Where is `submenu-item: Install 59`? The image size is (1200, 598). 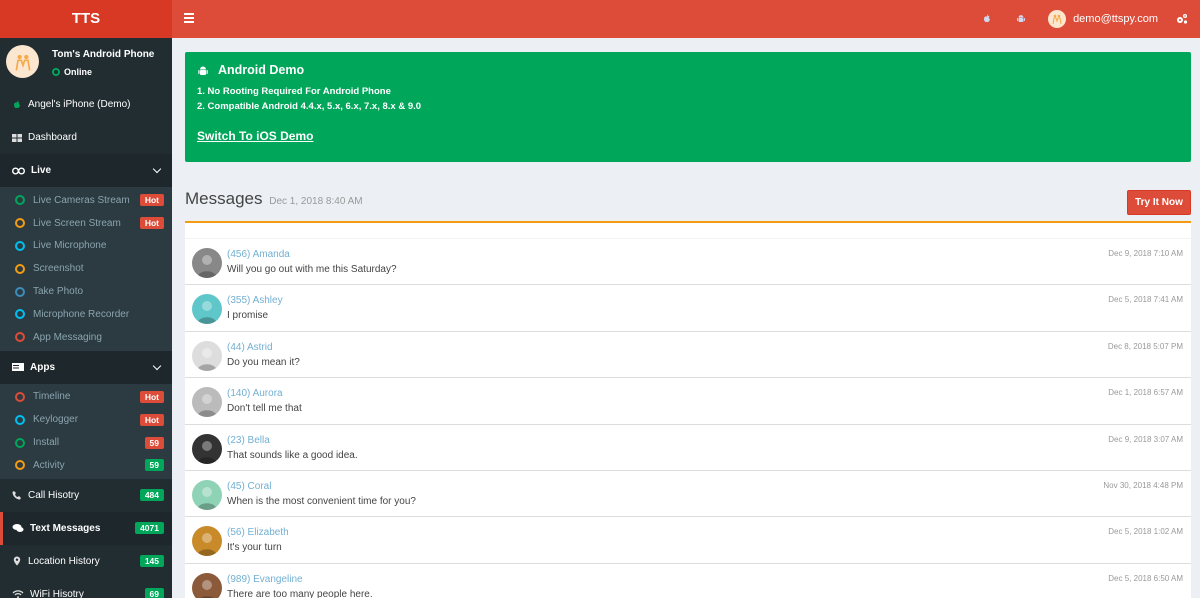
submenu-item: Install 59 is located at coordinates (86, 442).